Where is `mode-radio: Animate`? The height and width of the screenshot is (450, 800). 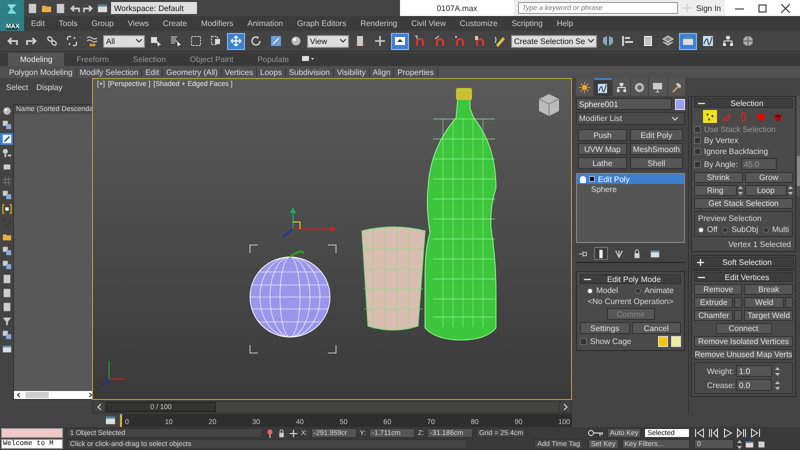 mode-radio: Animate is located at coordinates (654, 290).